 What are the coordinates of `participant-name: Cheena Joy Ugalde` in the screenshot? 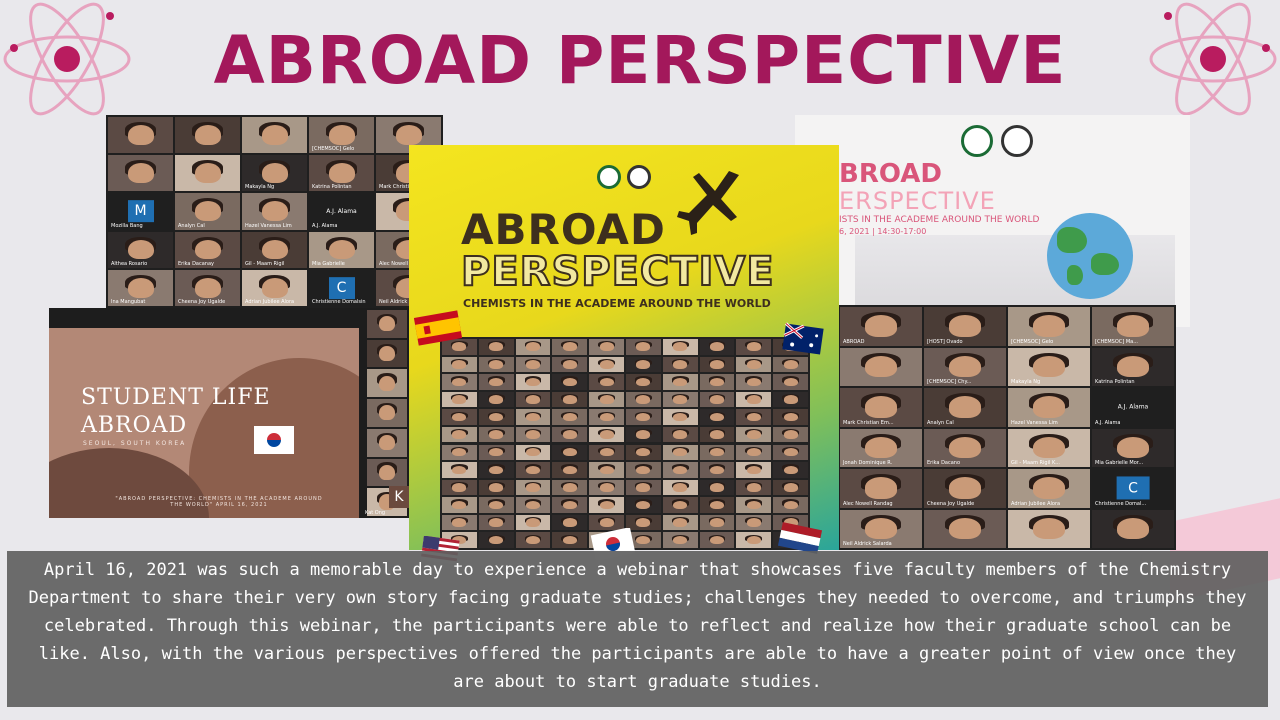 It's located at (951, 503).